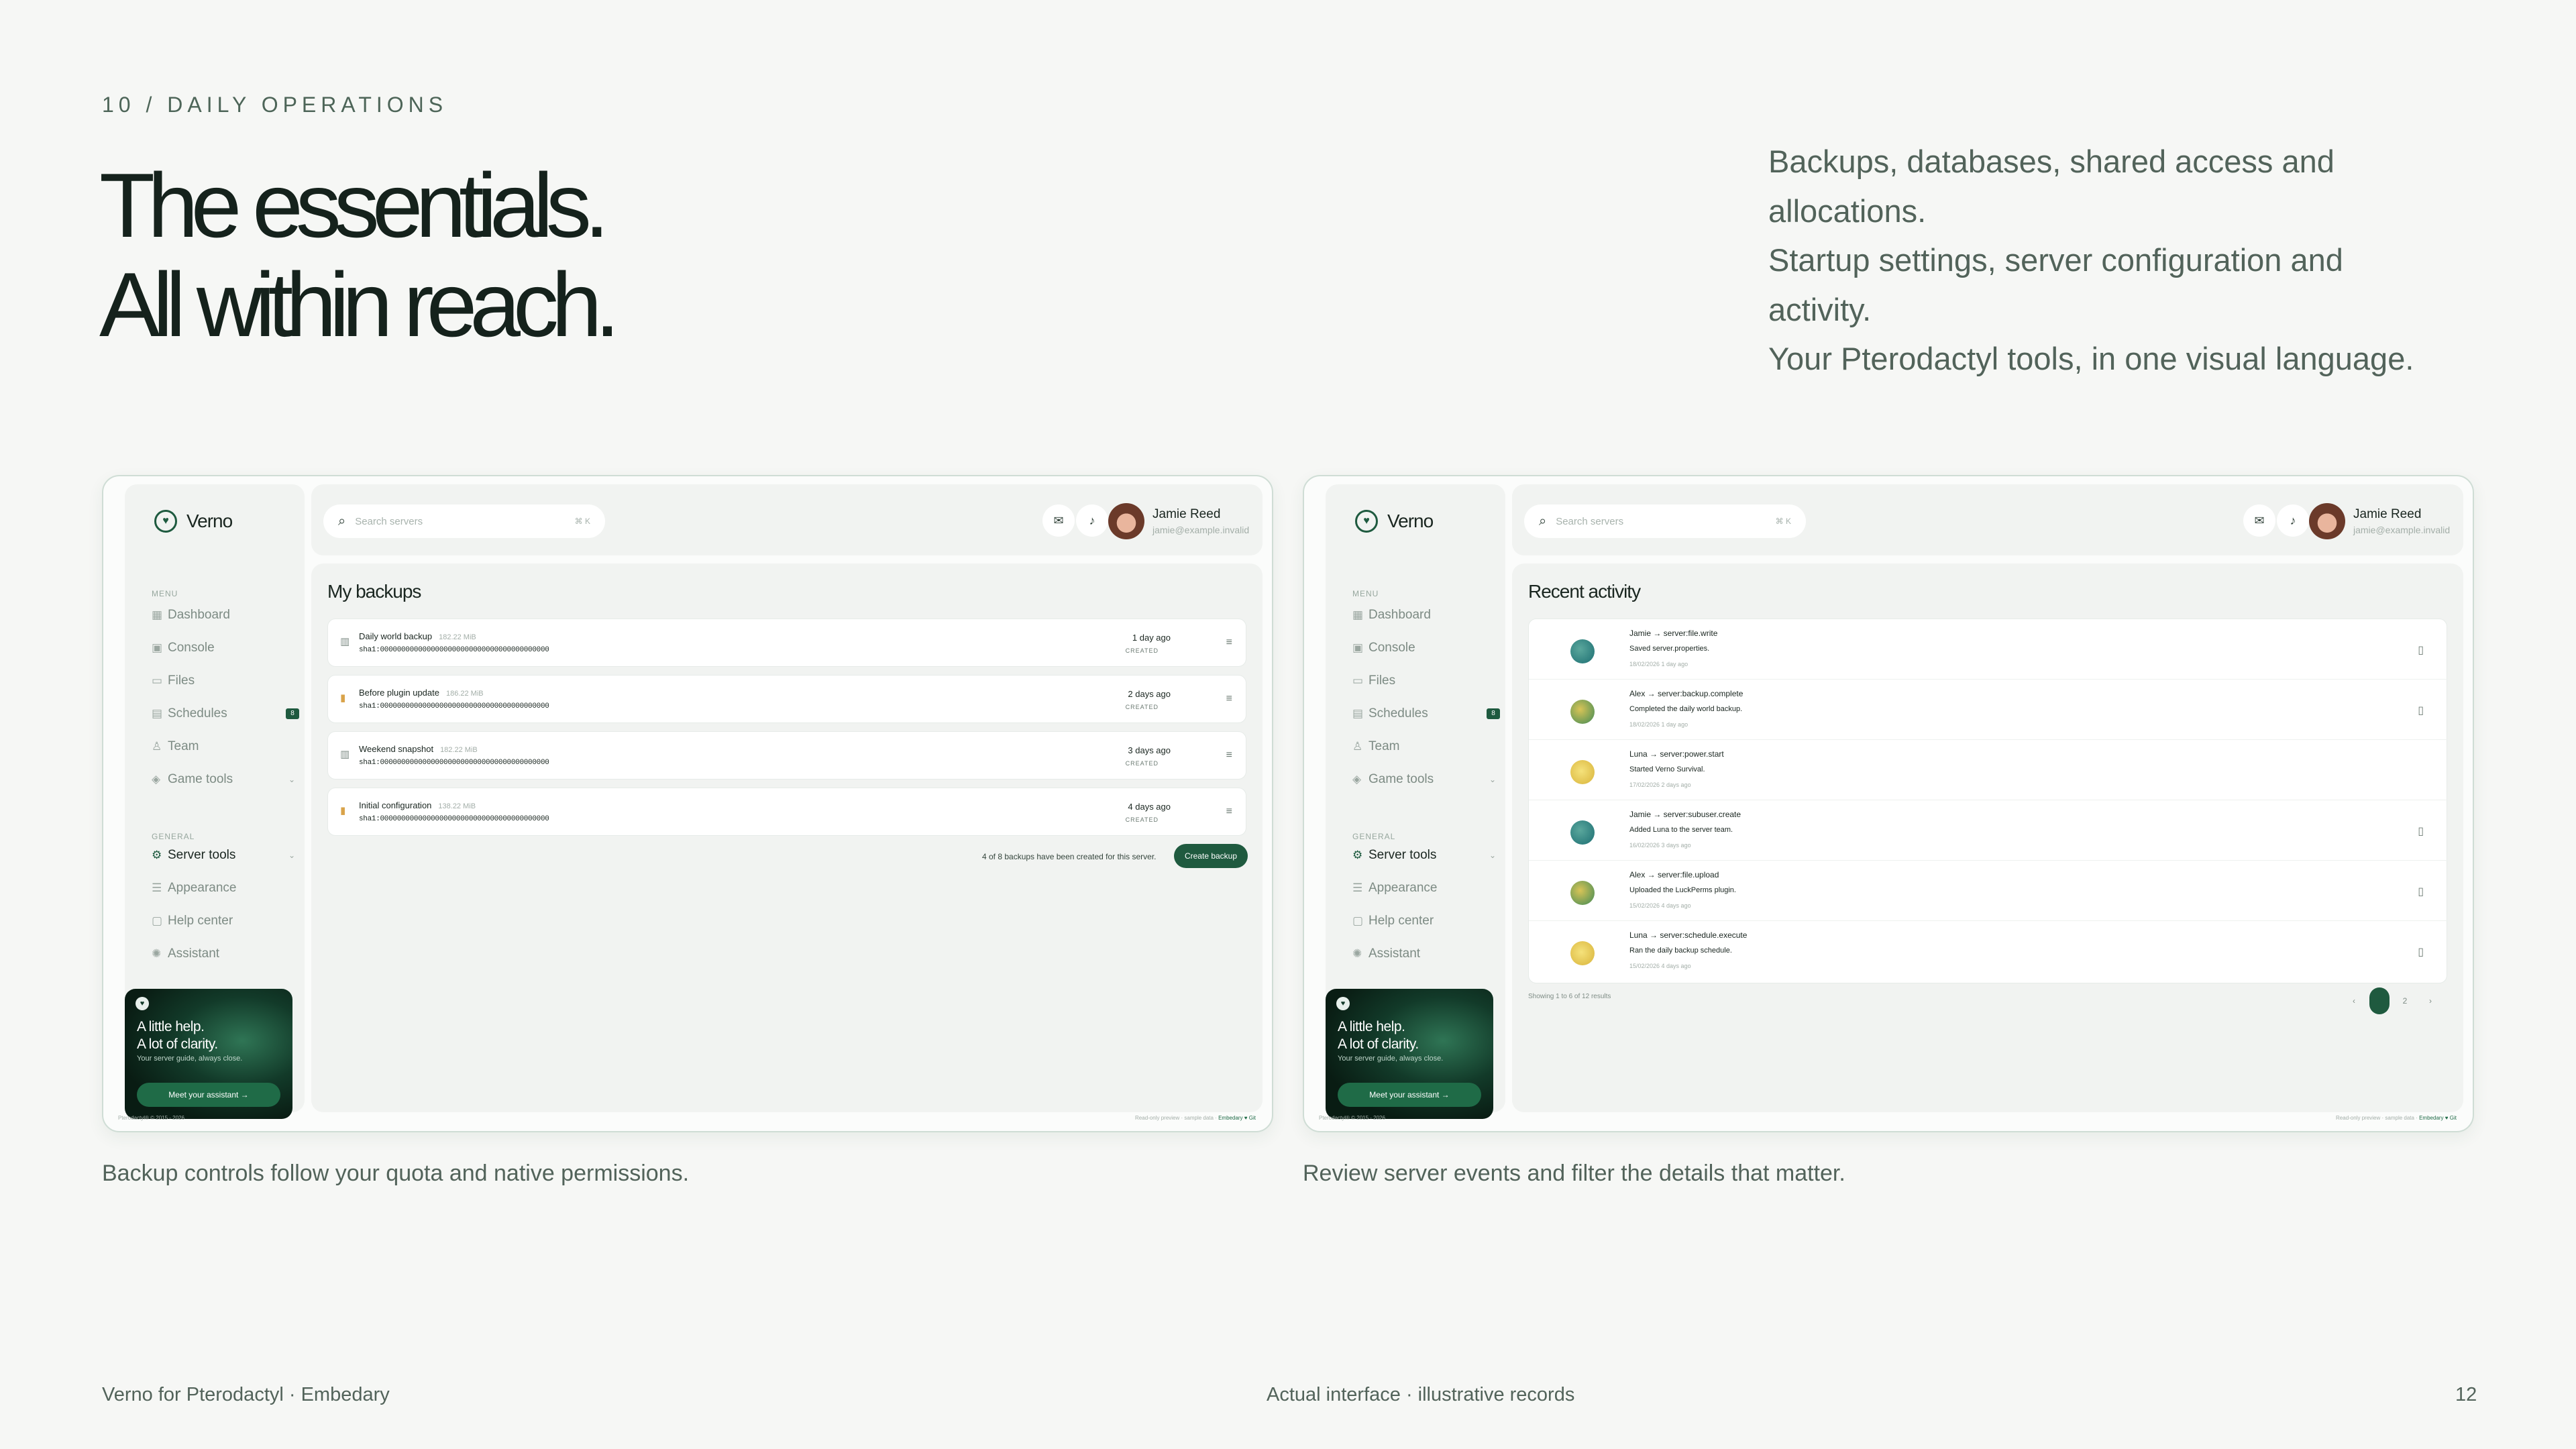  What do you see at coordinates (1391, 648) in the screenshot?
I see `sidebar-item-label: Console` at bounding box center [1391, 648].